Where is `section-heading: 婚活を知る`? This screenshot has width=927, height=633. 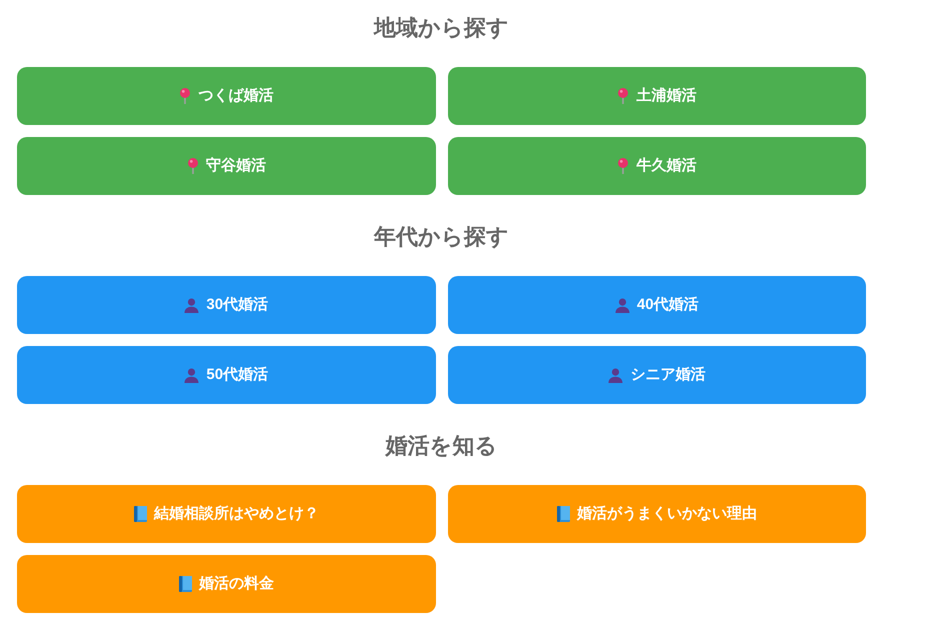
section-heading: 婚活を知る is located at coordinates (442, 446).